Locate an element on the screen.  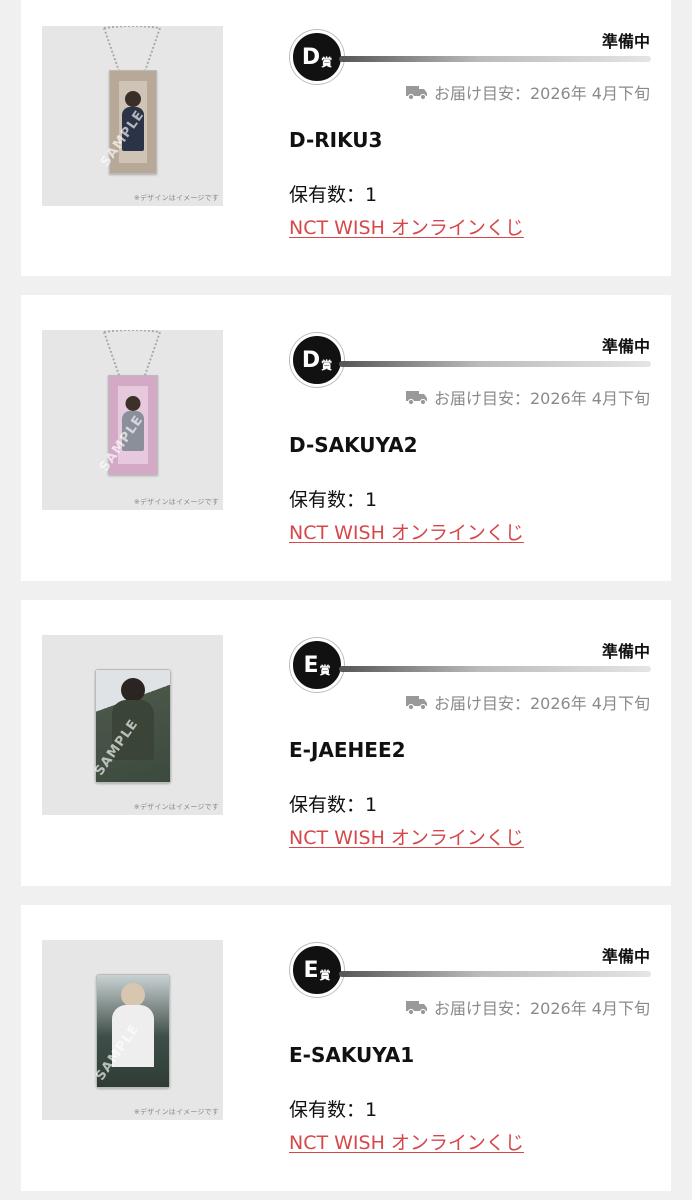
item-name: D-RIKU3 is located at coordinates (336, 140).